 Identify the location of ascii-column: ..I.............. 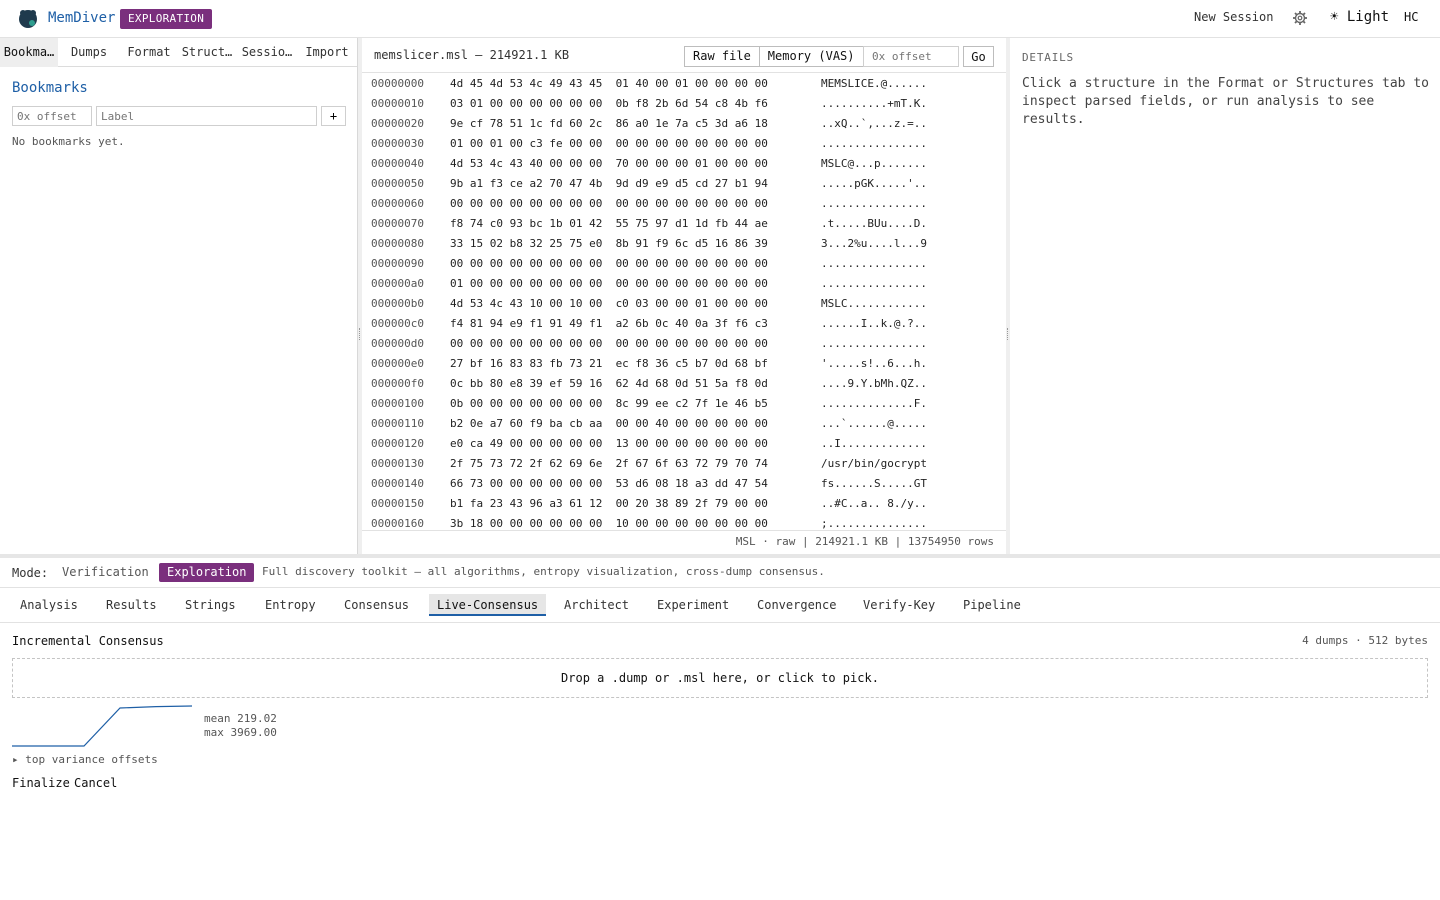
(874, 443).